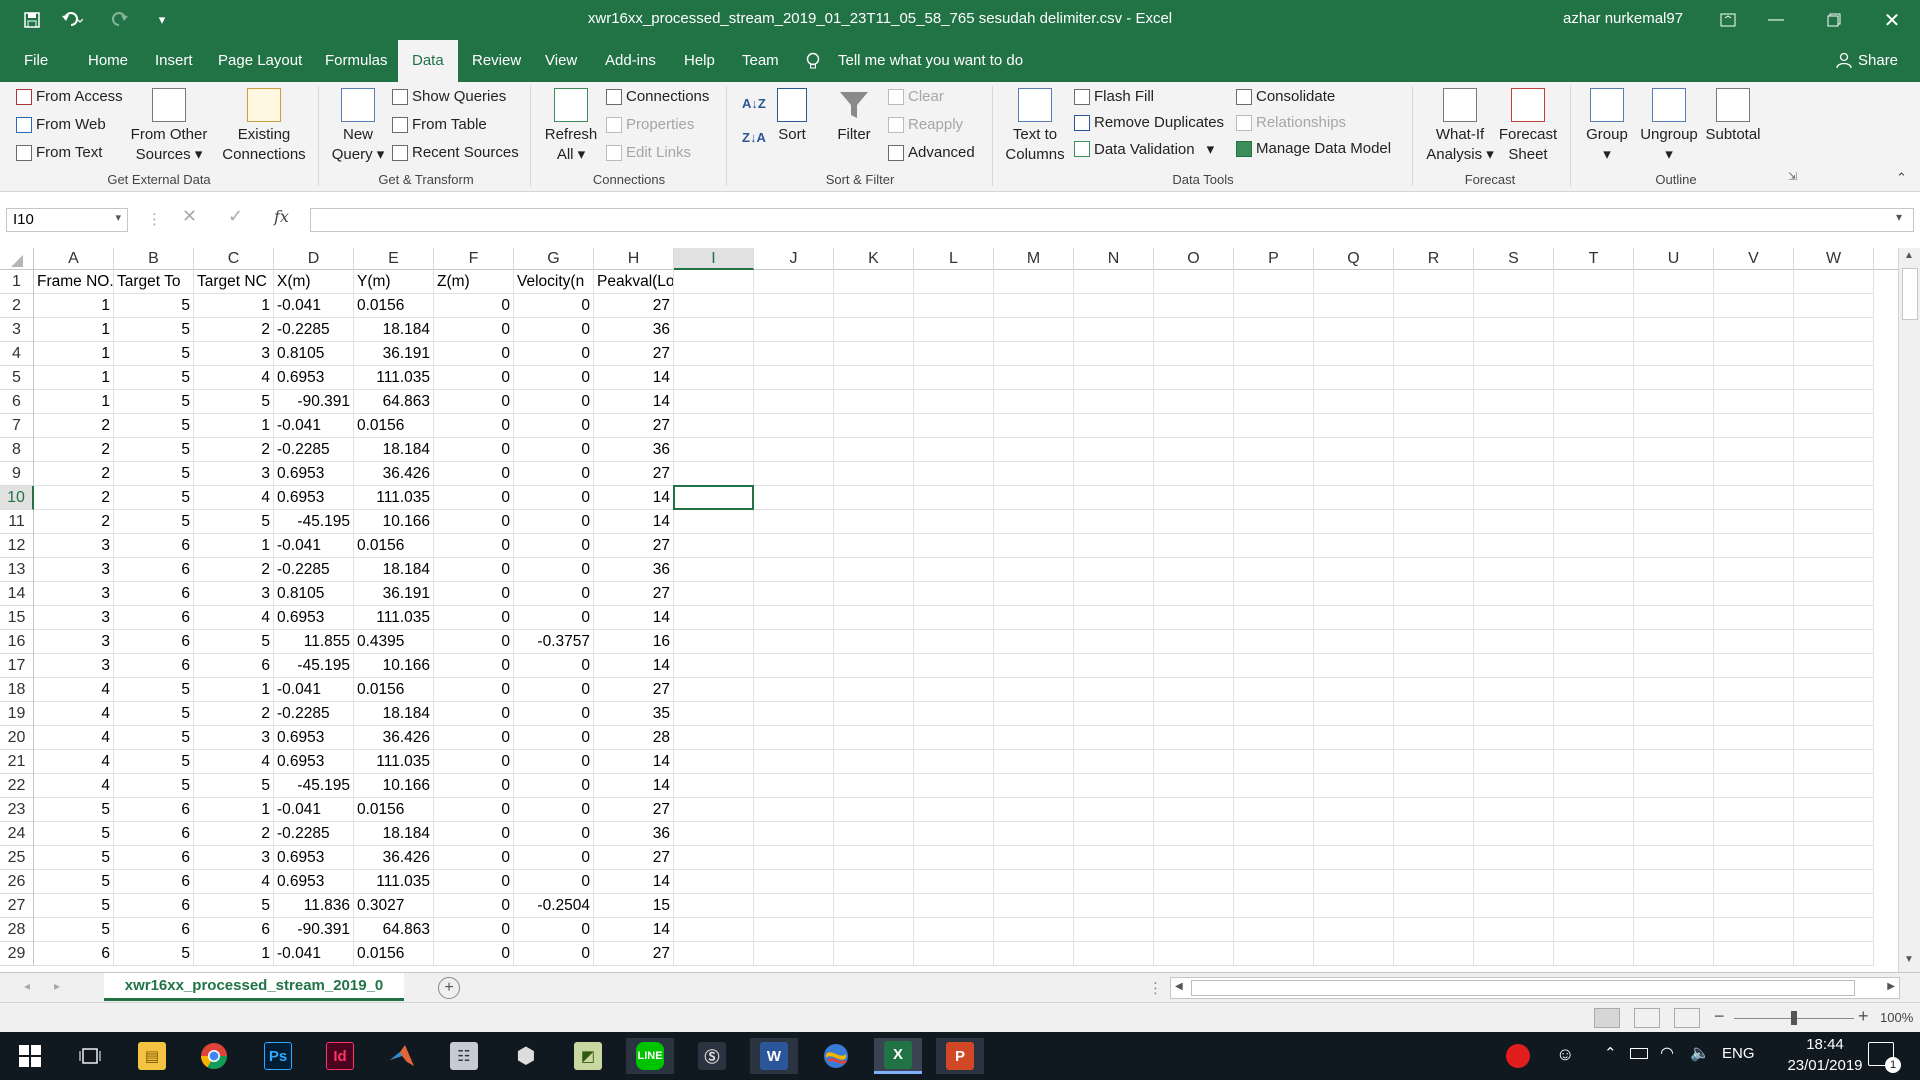 Image resolution: width=1920 pixels, height=1080 pixels. I want to click on scroll-down-icon: ▼, so click(1909, 959).